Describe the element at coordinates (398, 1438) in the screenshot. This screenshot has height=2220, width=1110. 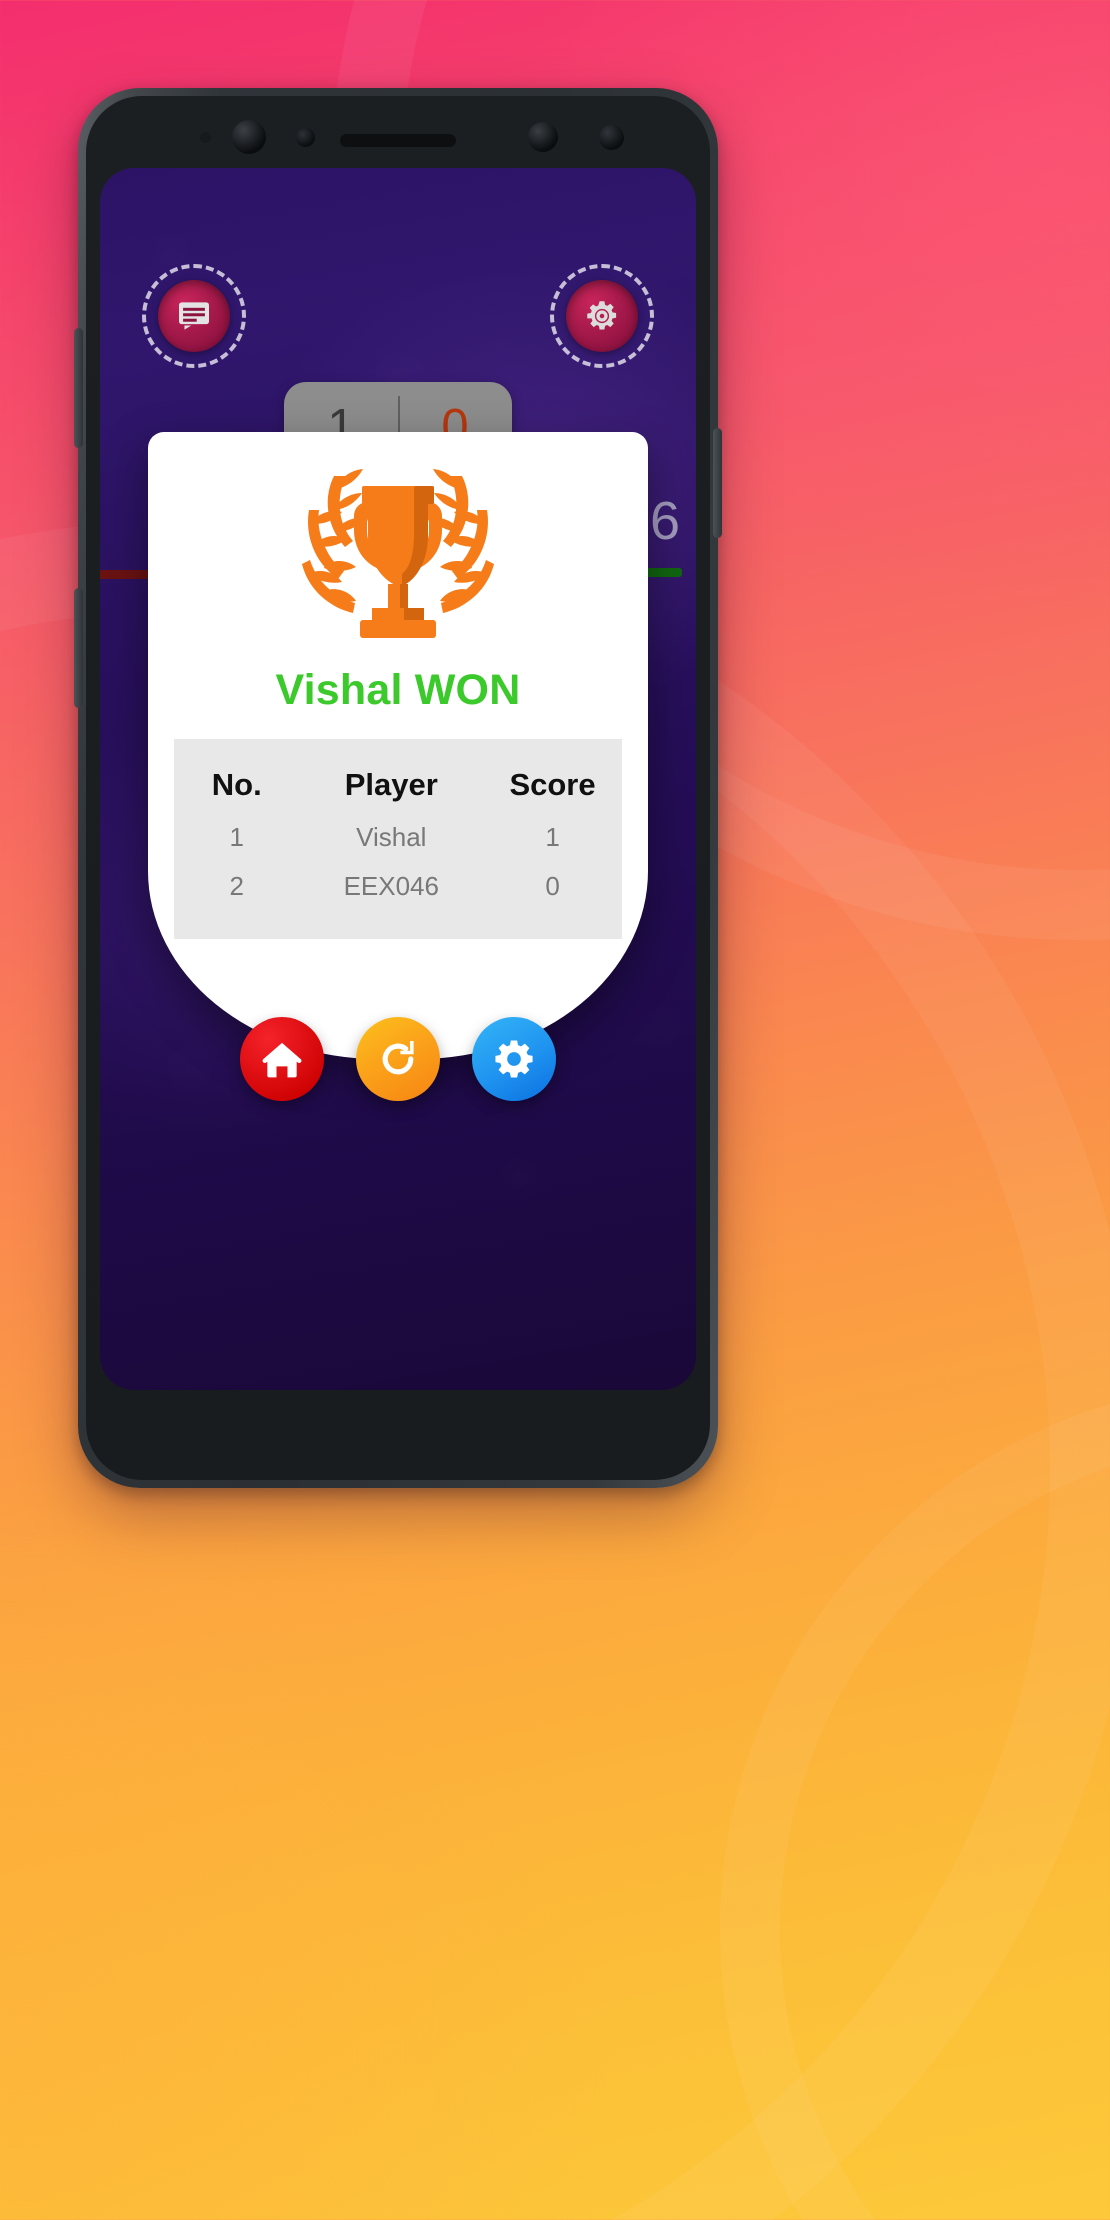
I see `device-bottom-bezel` at that location.